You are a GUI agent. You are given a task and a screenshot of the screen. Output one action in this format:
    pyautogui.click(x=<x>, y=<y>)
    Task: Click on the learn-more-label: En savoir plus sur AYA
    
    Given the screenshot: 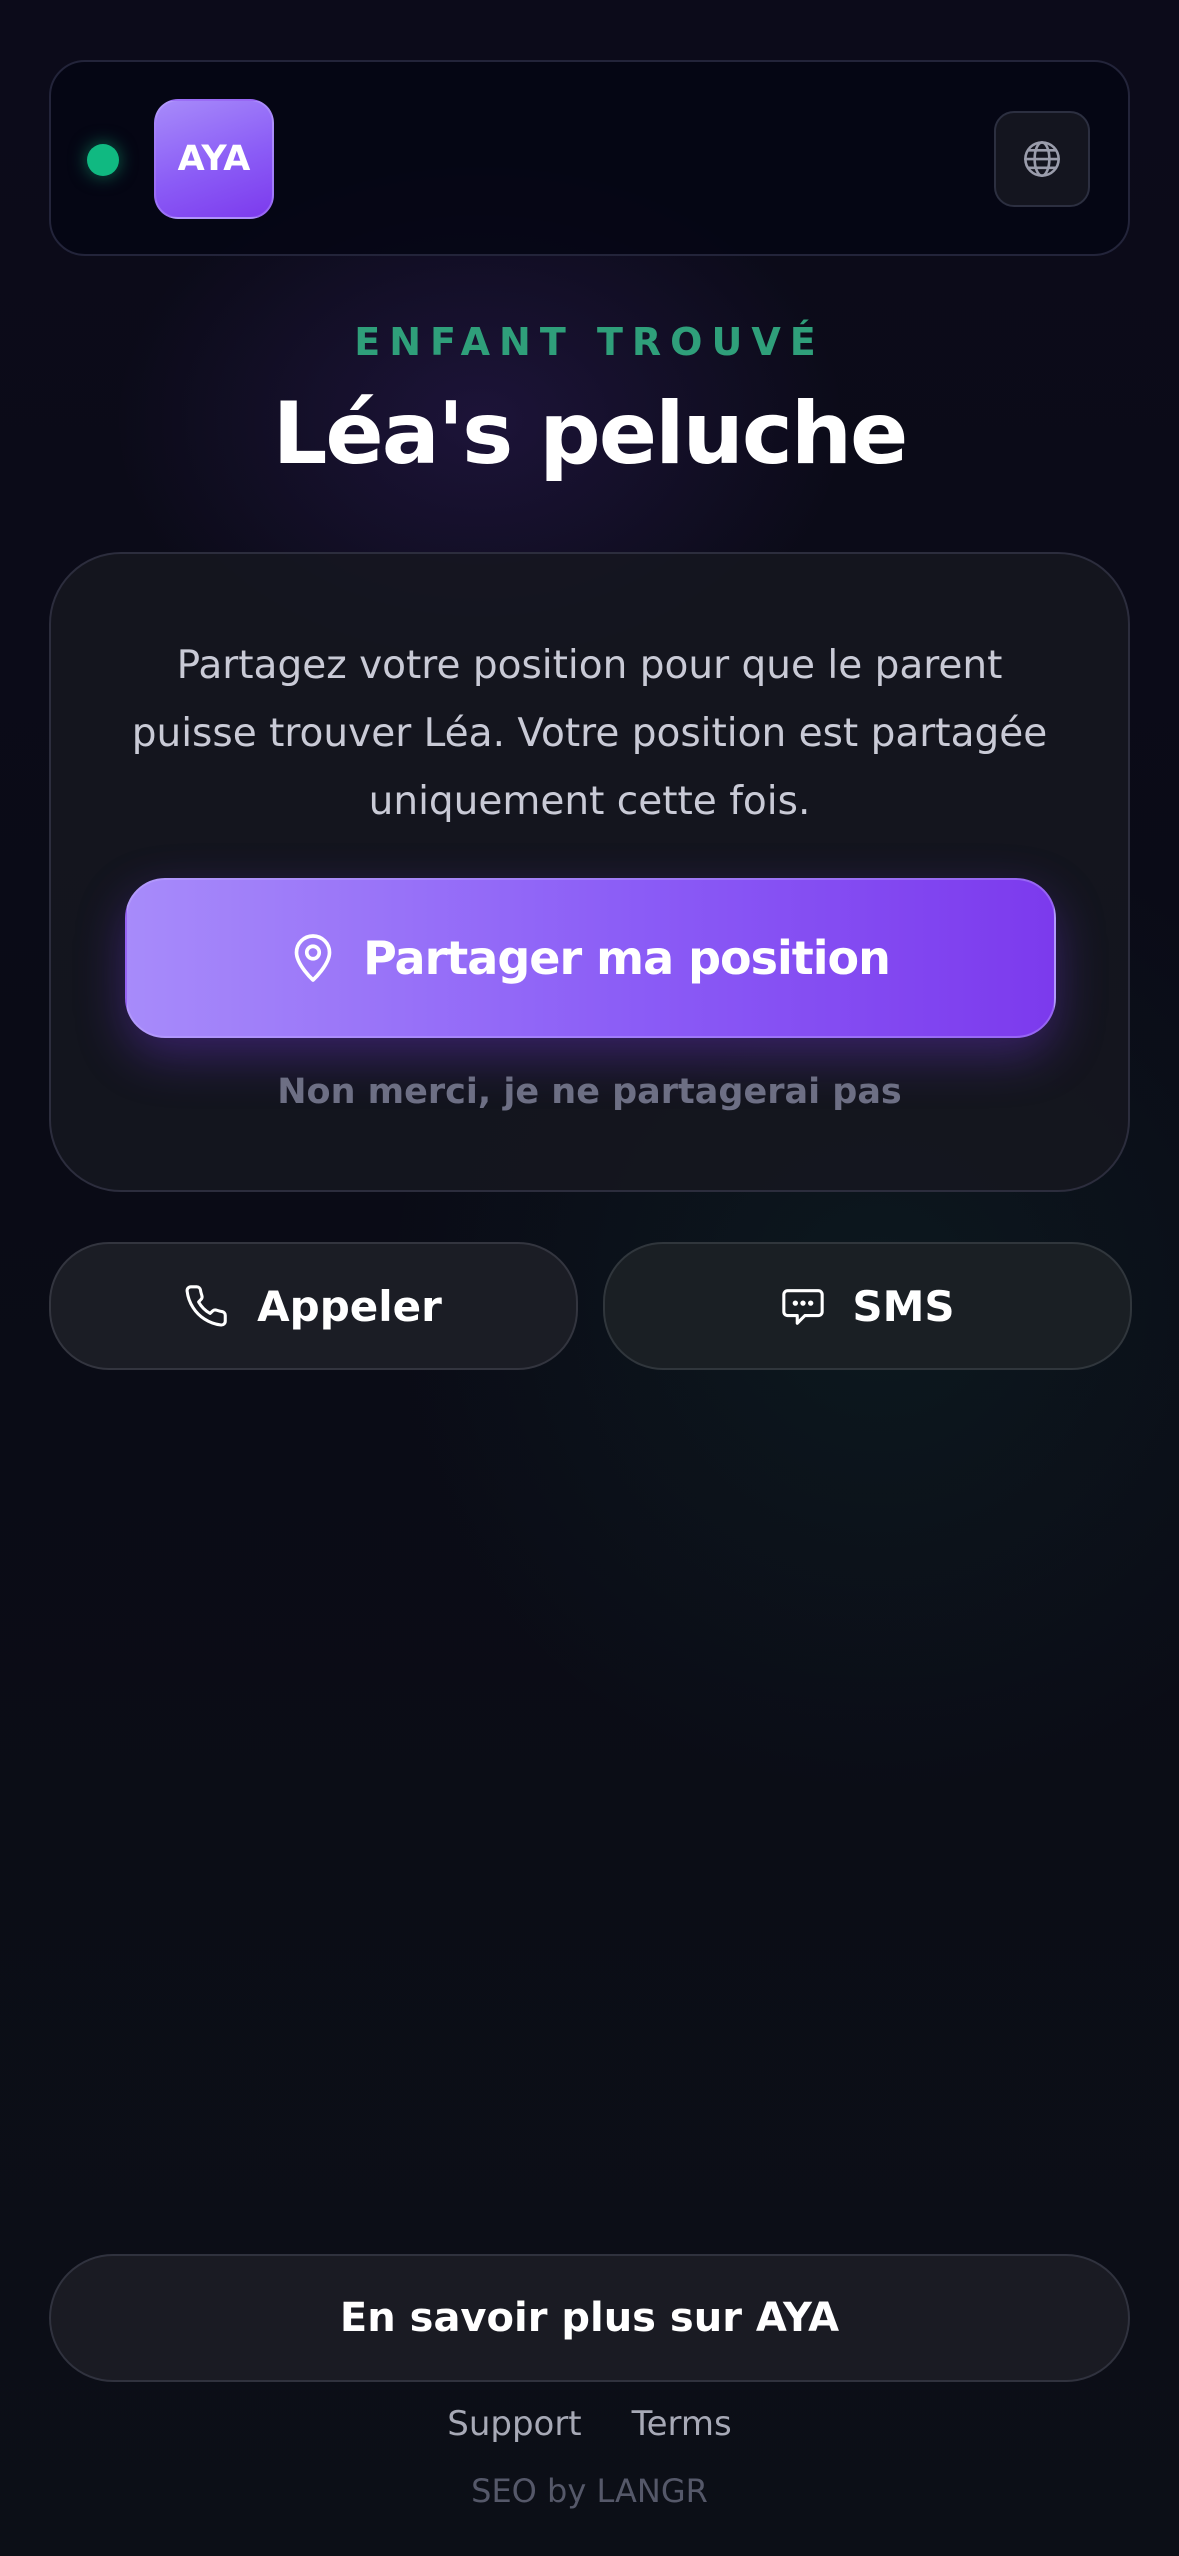 What is the action you would take?
    pyautogui.click(x=589, y=2318)
    